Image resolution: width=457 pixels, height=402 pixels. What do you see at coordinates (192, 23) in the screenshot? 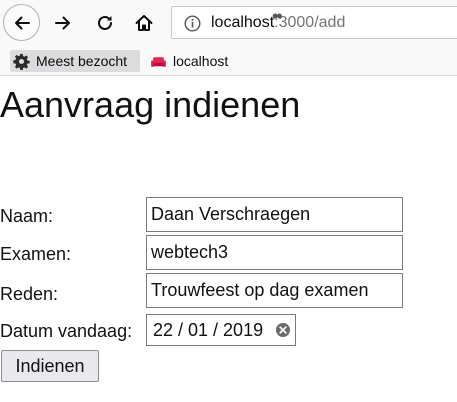
I see `info-icon` at bounding box center [192, 23].